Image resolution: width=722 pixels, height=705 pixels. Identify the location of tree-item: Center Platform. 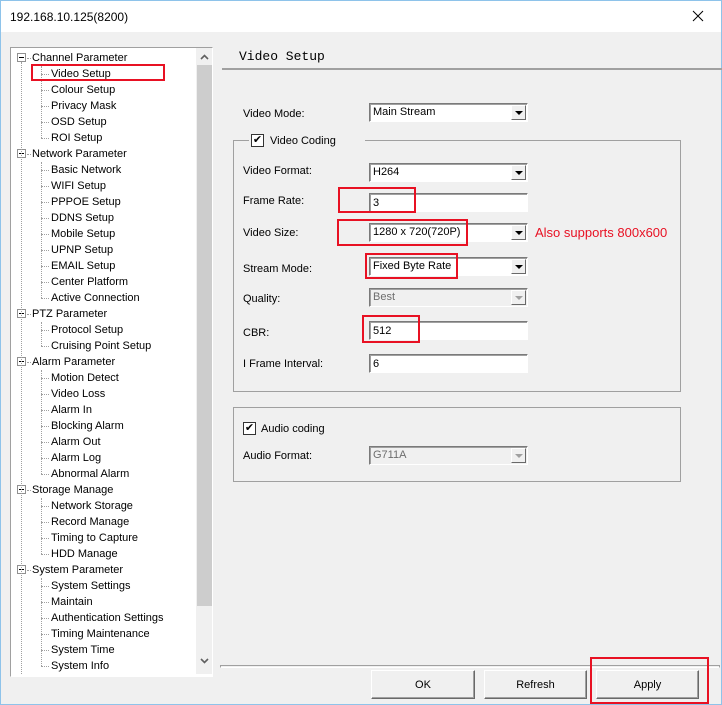
(89, 282).